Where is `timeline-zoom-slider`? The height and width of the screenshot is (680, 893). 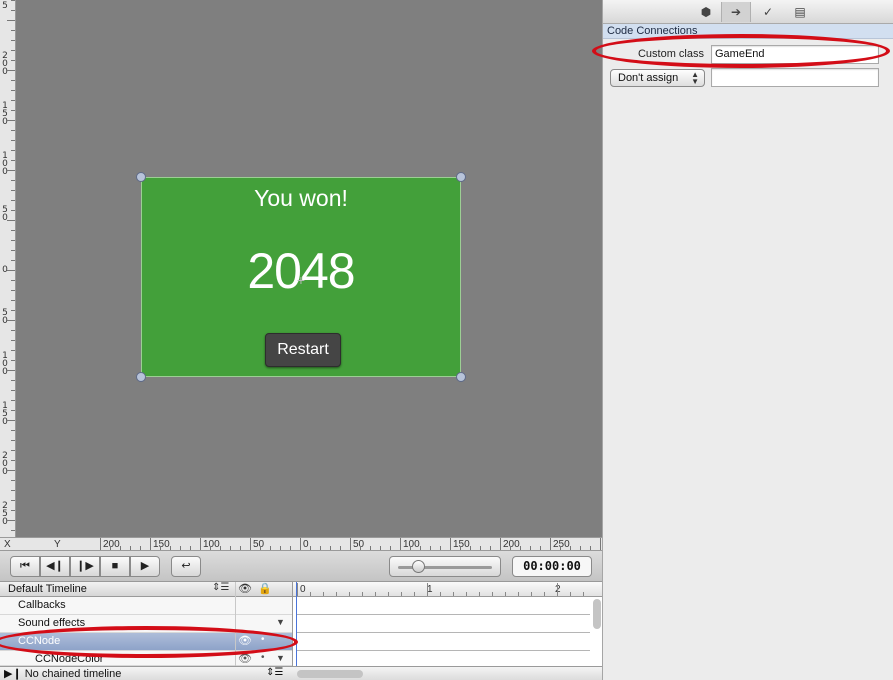 timeline-zoom-slider is located at coordinates (445, 566).